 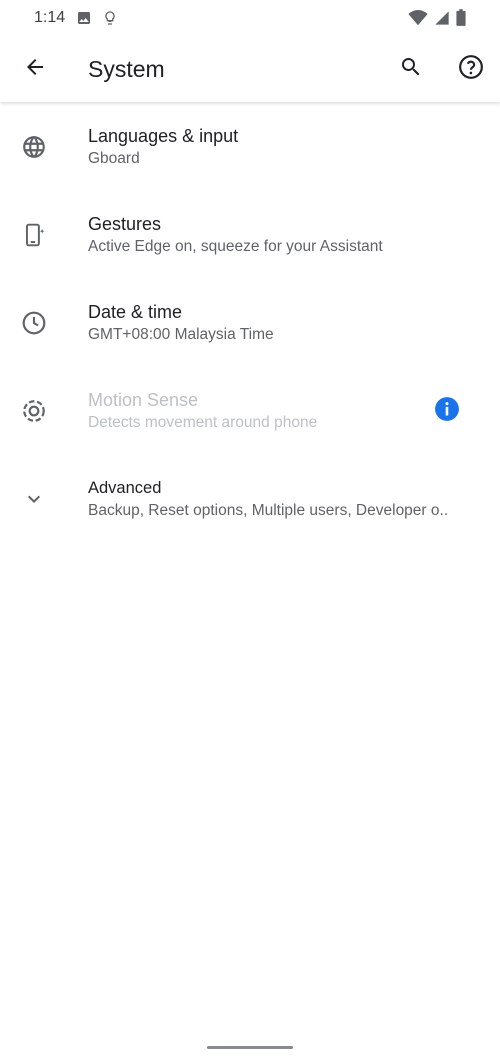 I want to click on help-button, so click(x=471, y=69).